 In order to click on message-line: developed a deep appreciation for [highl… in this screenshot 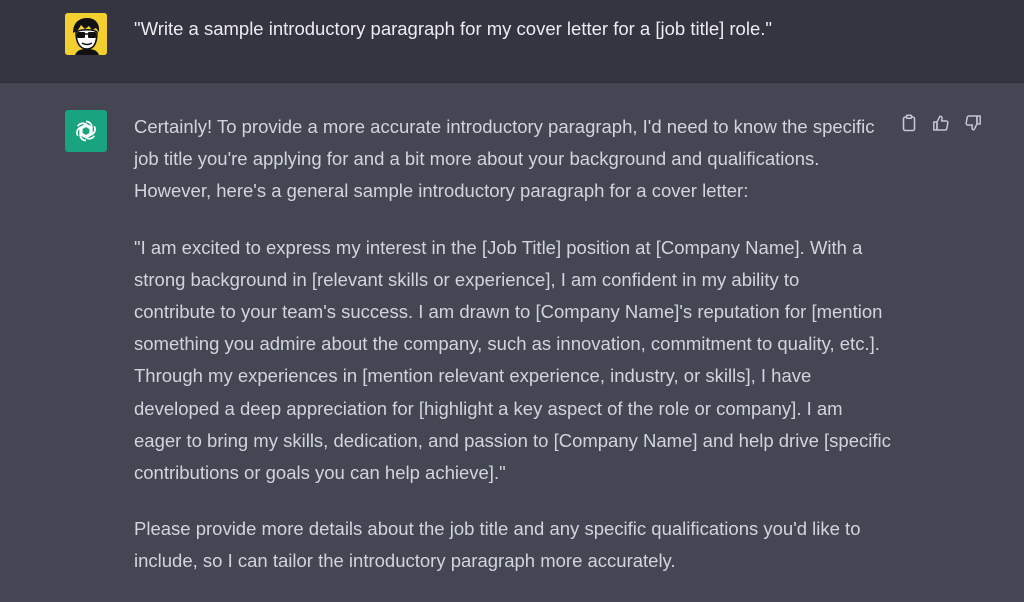, I will do `click(488, 408)`.